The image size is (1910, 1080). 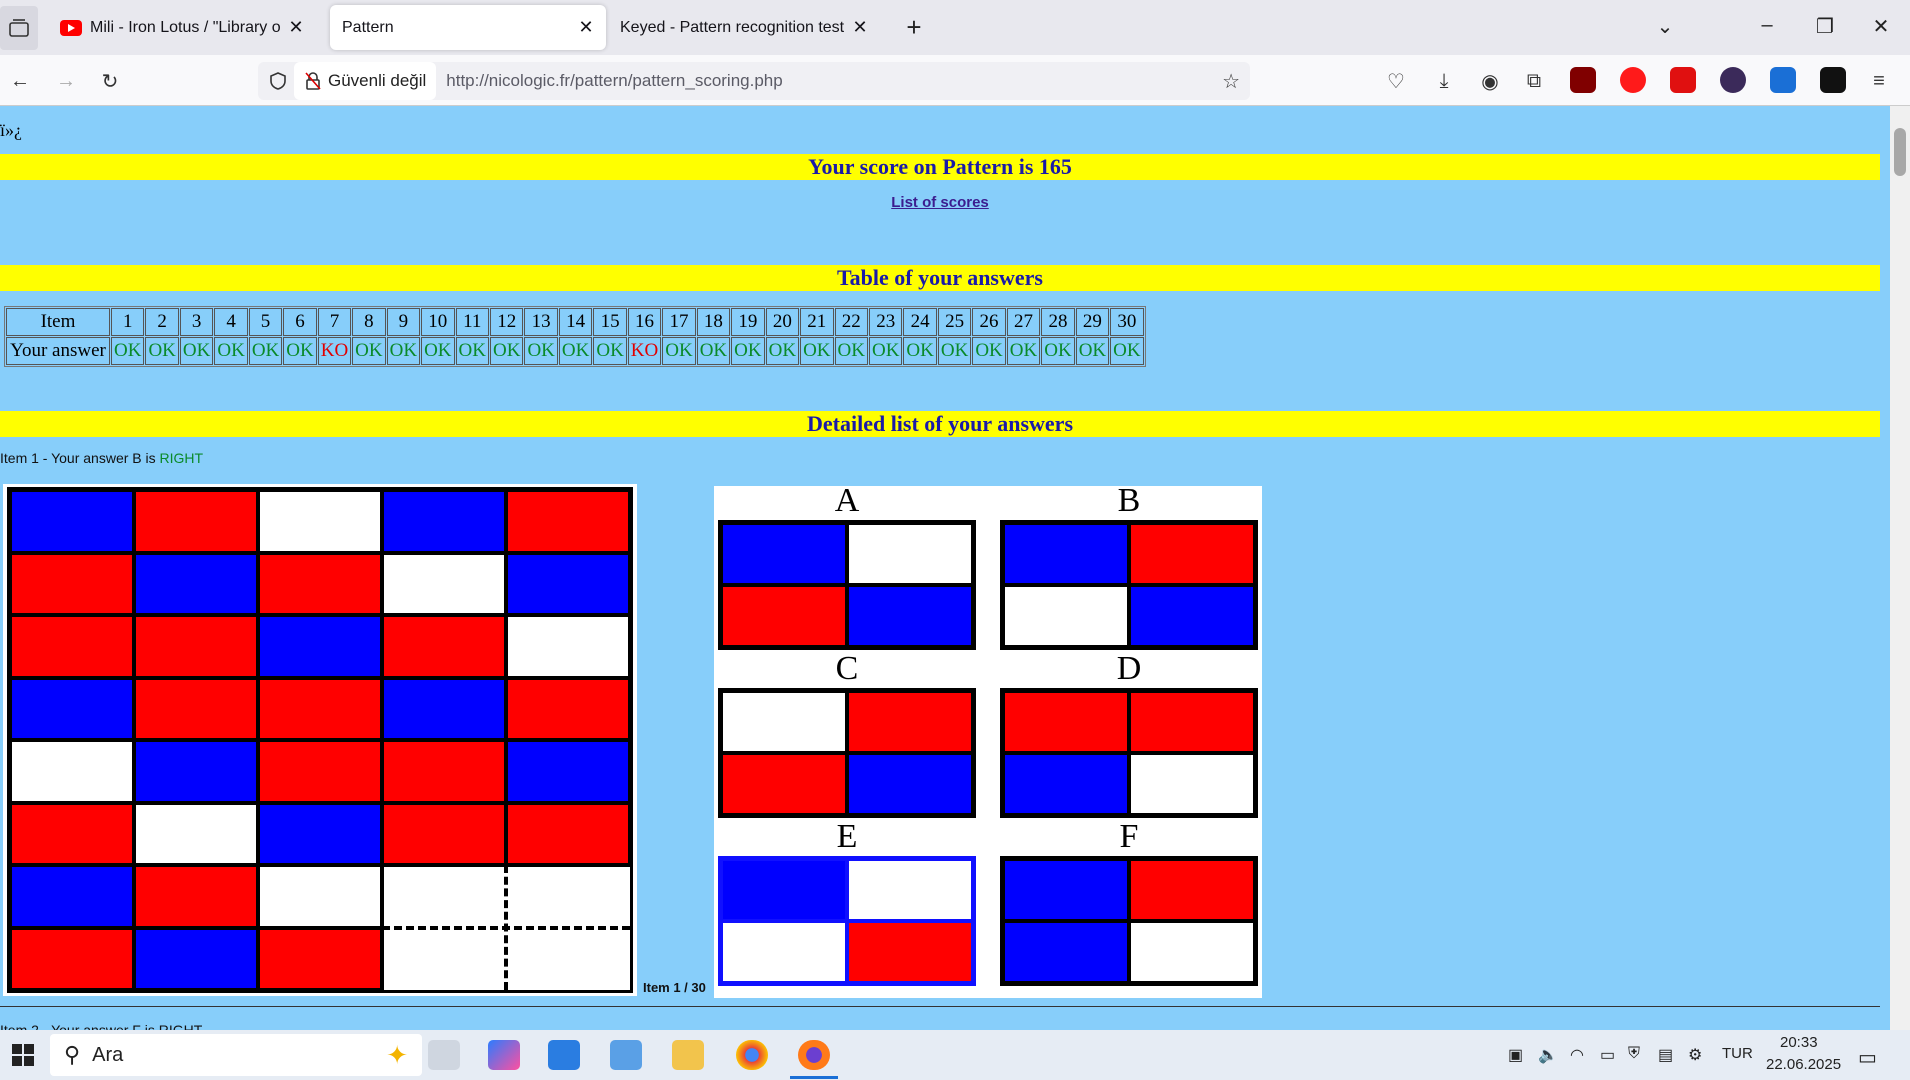 I want to click on item-counter: Item 1 / 30, so click(x=674, y=987).